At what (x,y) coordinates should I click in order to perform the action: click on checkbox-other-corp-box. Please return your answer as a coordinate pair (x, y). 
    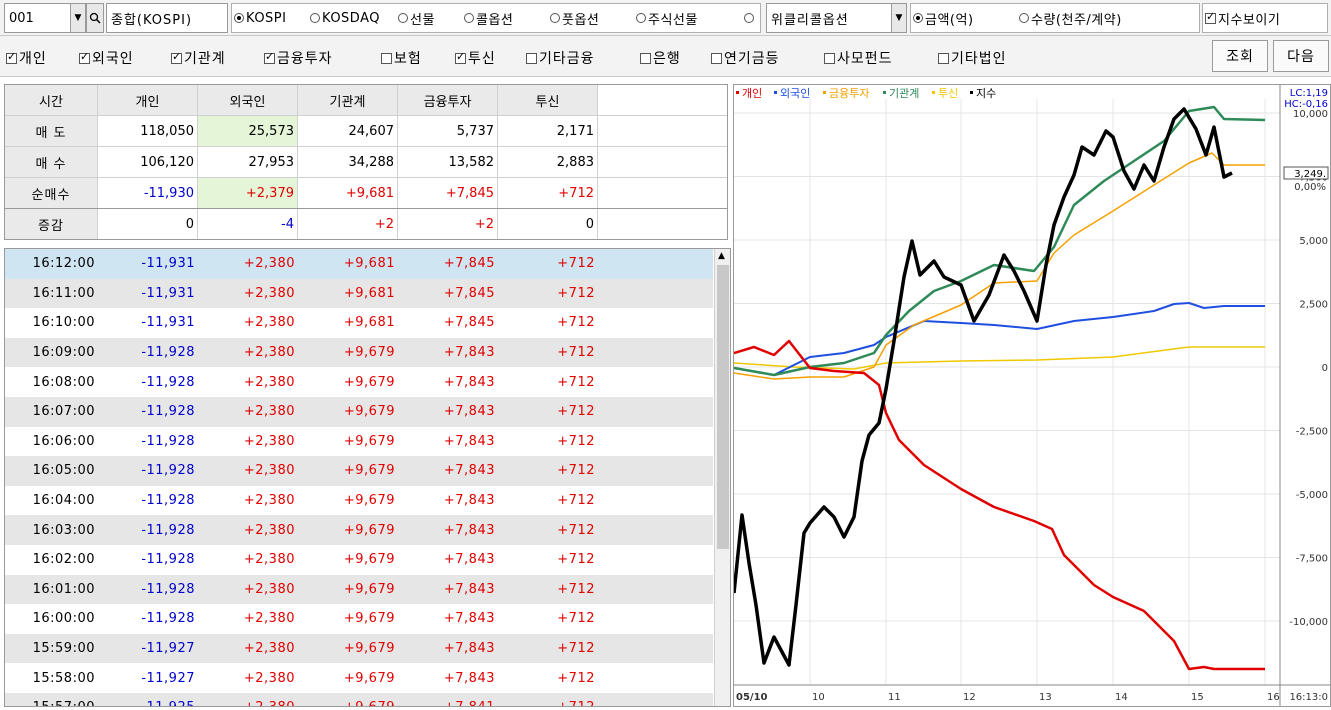
    Looking at the image, I should click on (943, 58).